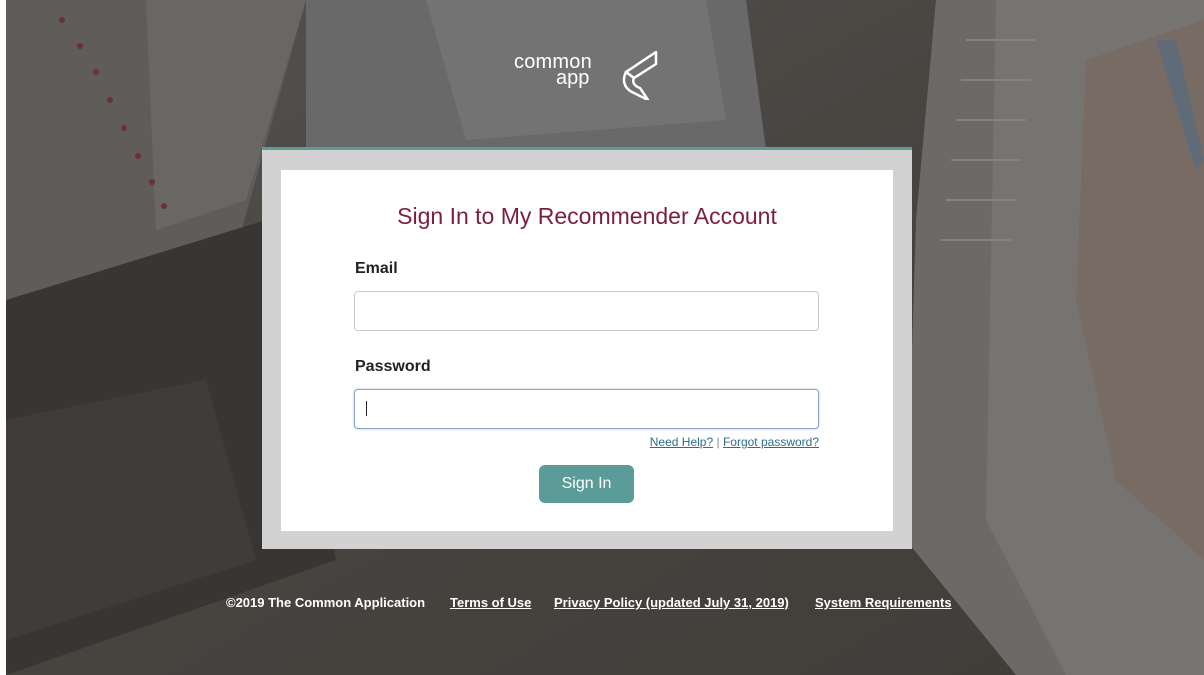  I want to click on email-label: Email, so click(376, 268).